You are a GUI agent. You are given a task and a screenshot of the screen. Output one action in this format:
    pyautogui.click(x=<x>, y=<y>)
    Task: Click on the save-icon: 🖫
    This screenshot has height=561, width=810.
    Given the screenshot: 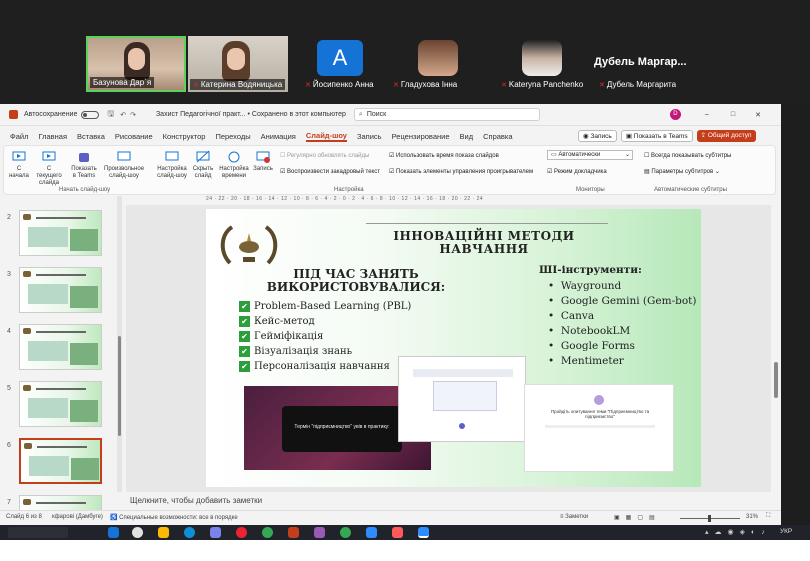 What is the action you would take?
    pyautogui.click(x=110, y=115)
    